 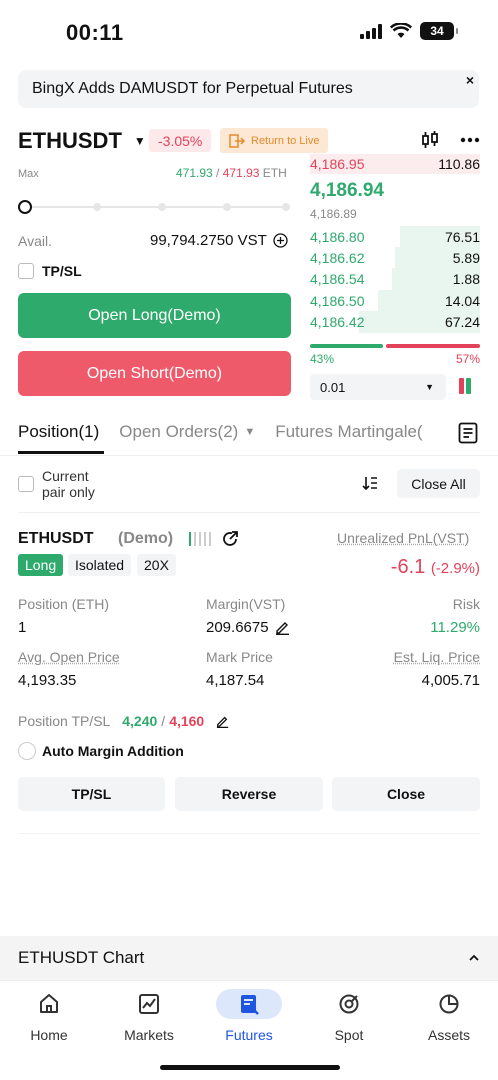 I want to click on bid-row: 4,186.50 14.04, so click(x=395, y=300).